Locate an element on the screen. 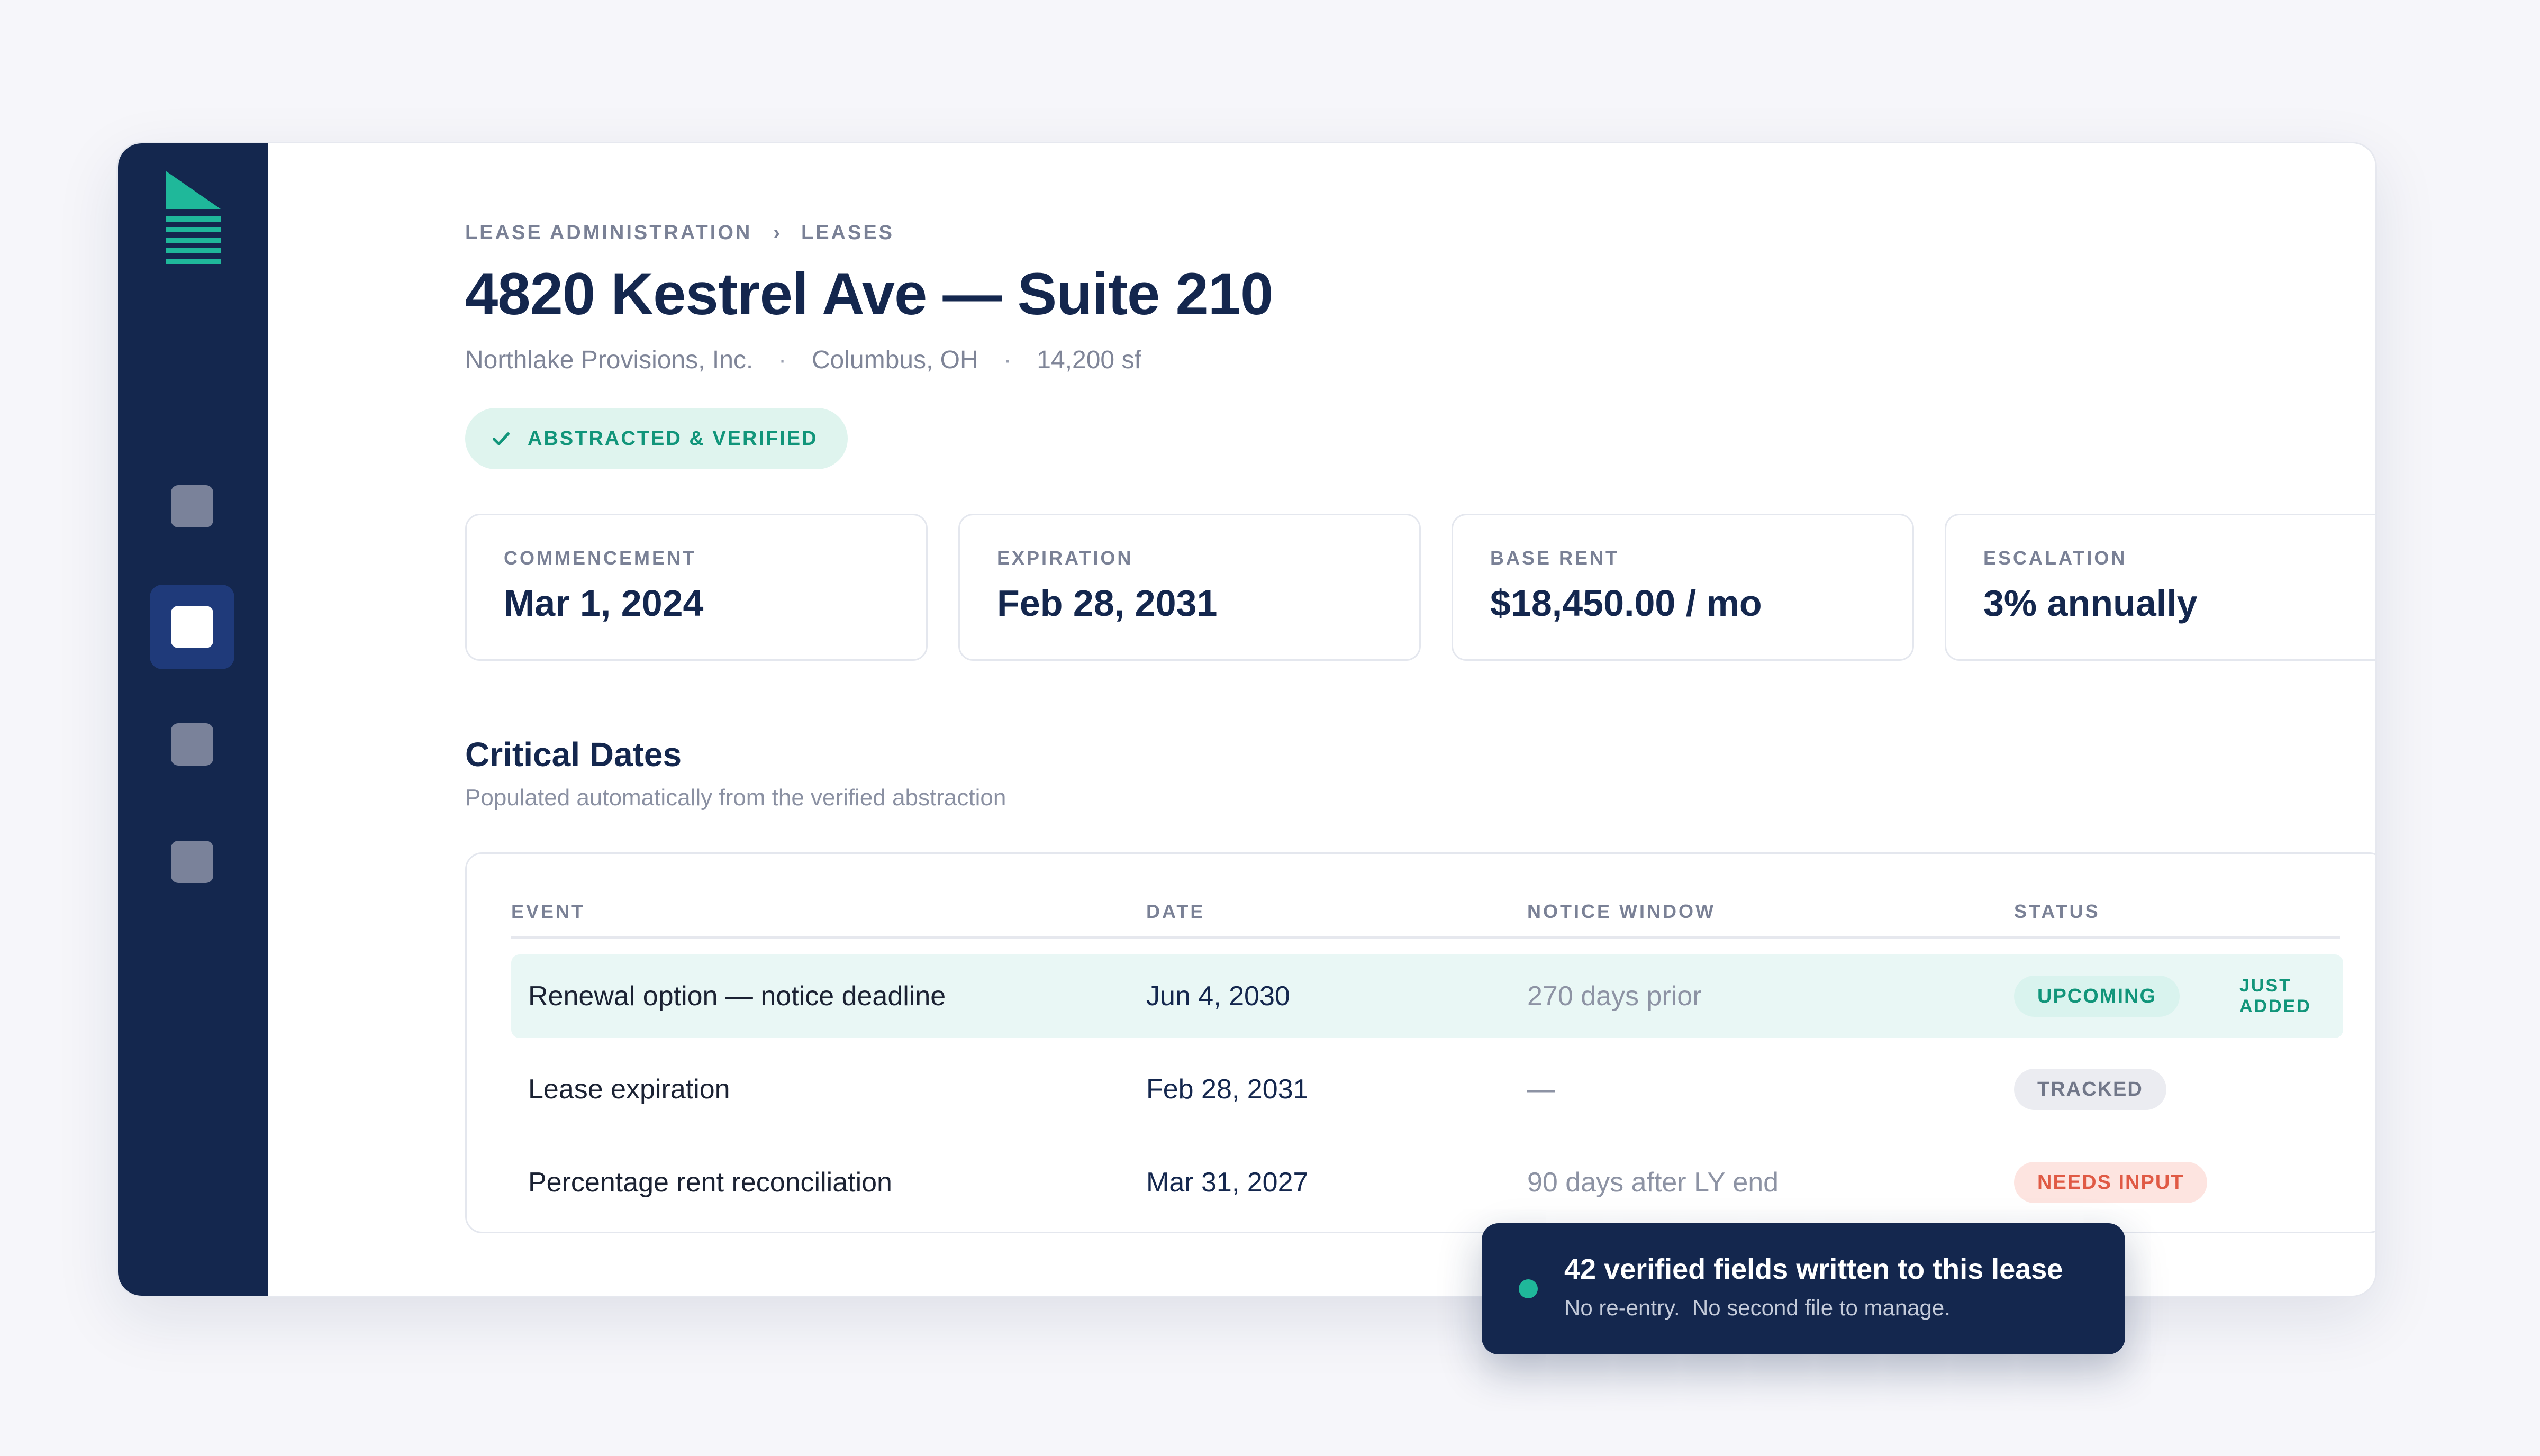 Image resolution: width=2540 pixels, height=1456 pixels. status-cell: NEEDS INPUT is located at coordinates (2111, 1183).